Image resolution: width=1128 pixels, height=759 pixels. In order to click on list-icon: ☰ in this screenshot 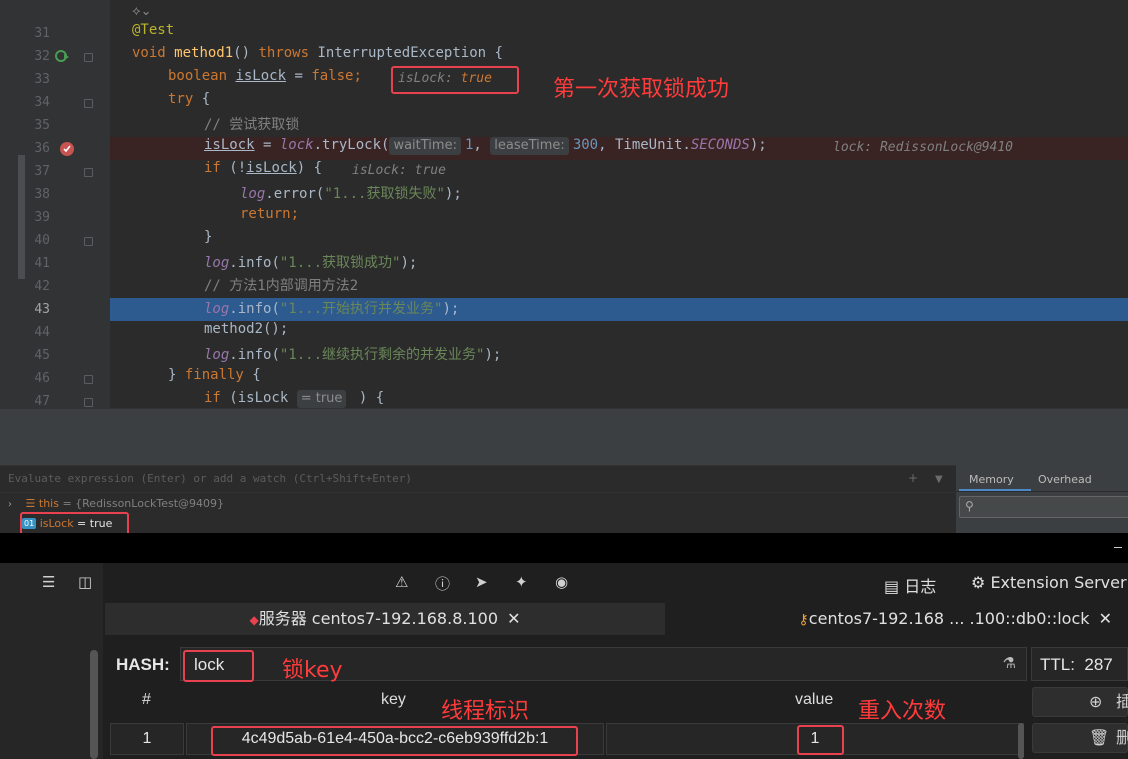, I will do `click(48, 582)`.